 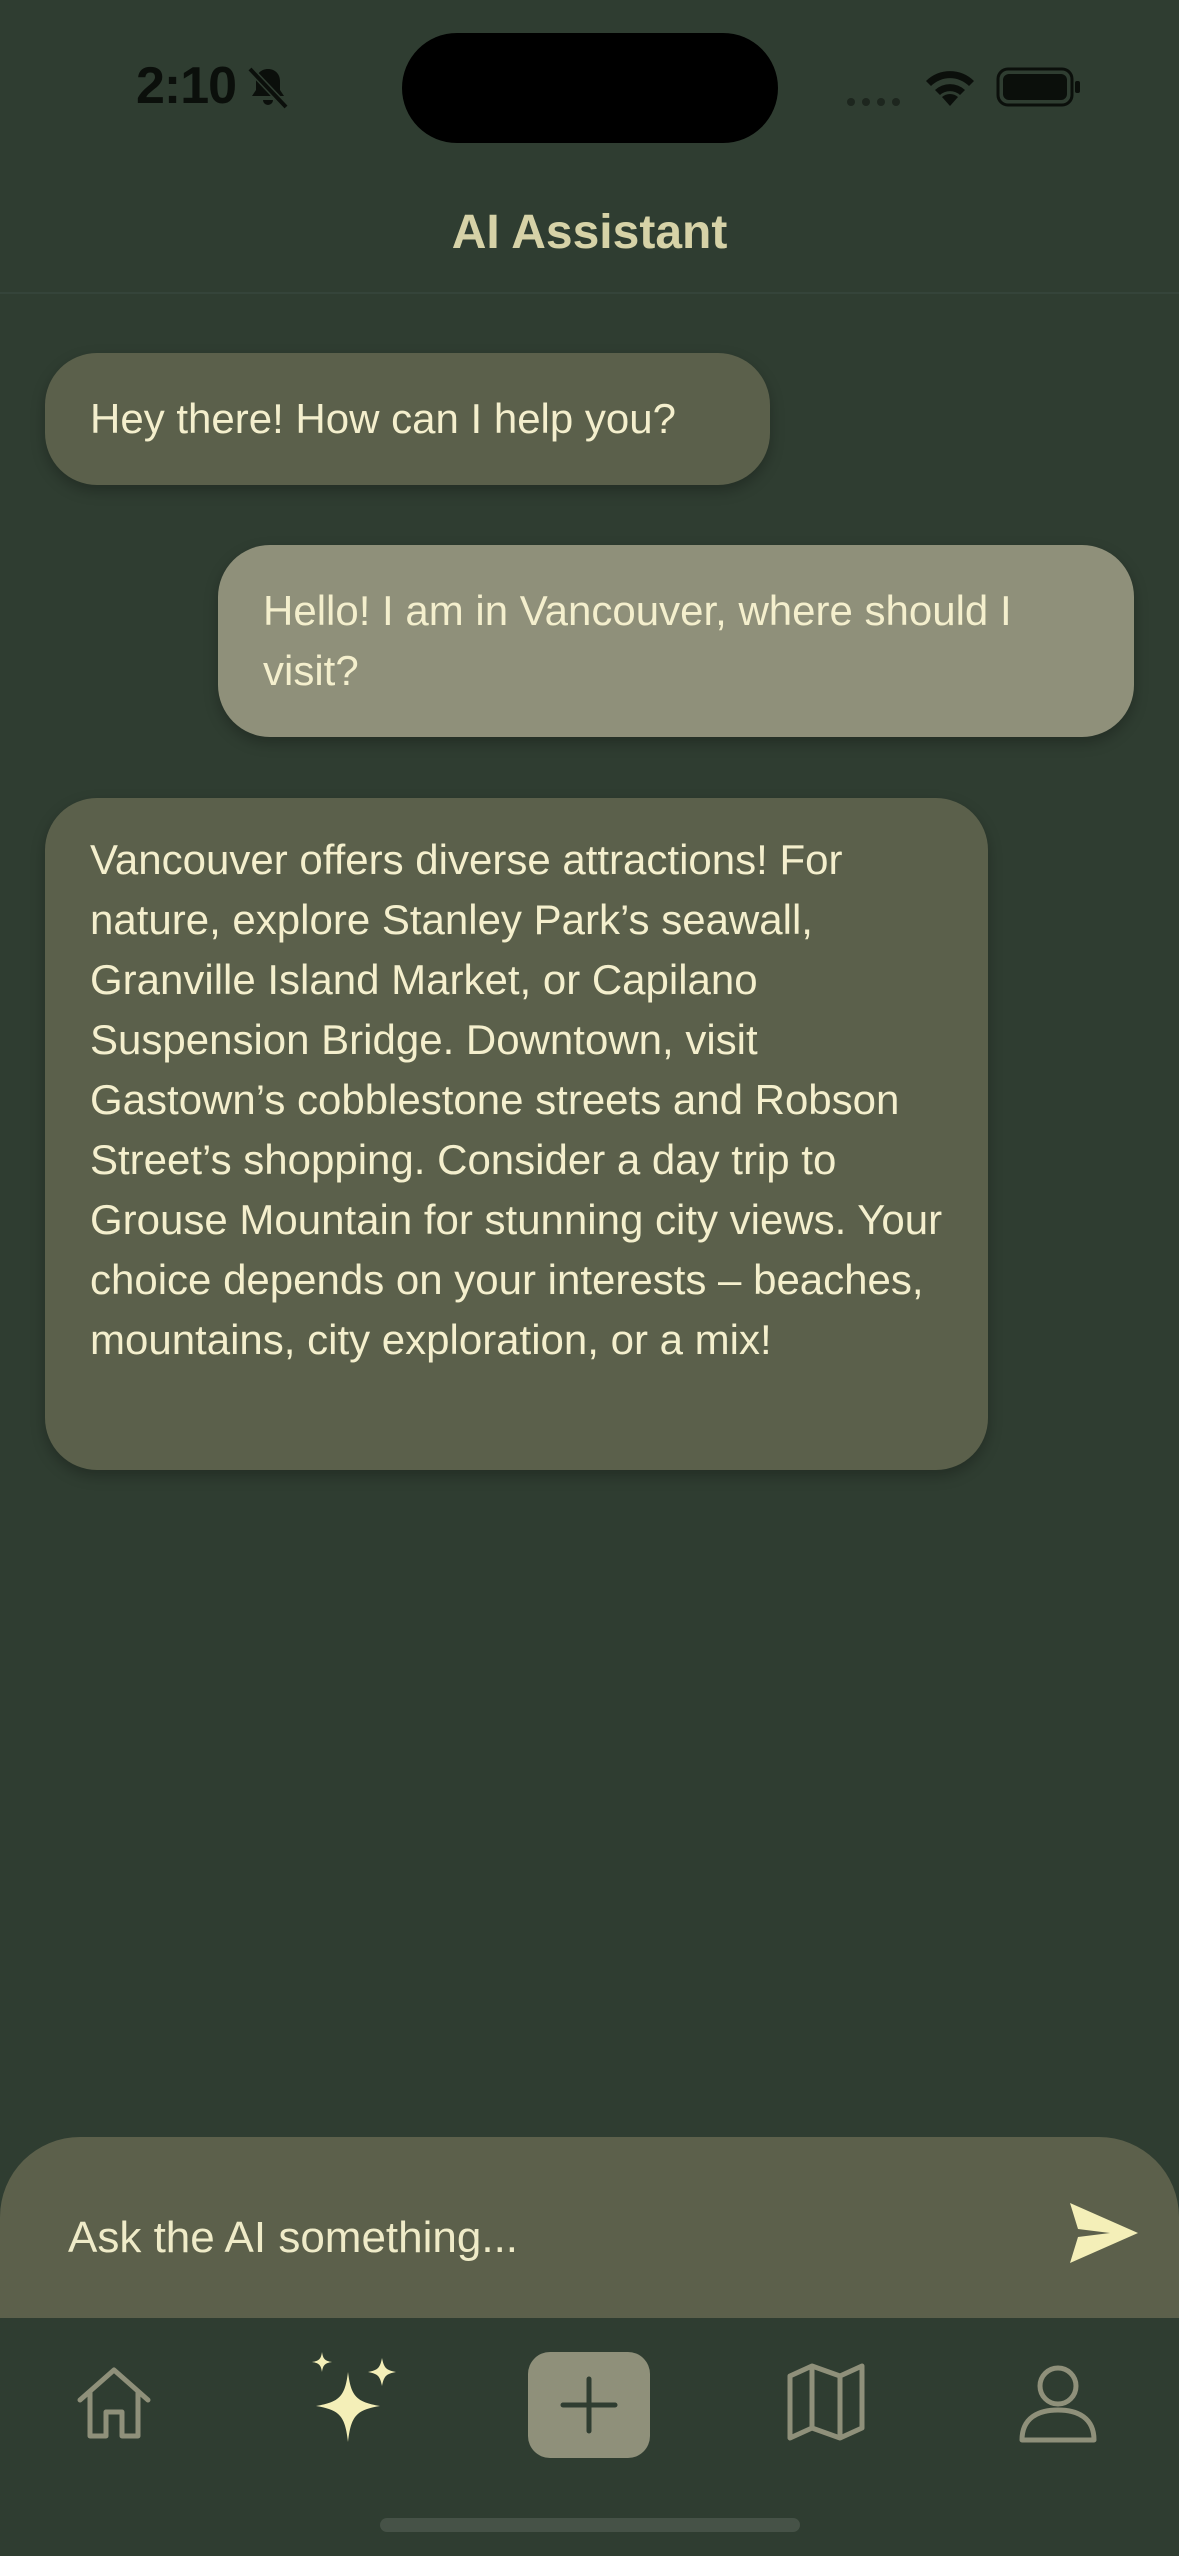 What do you see at coordinates (268, 88) in the screenshot?
I see `bell-slash-icon` at bounding box center [268, 88].